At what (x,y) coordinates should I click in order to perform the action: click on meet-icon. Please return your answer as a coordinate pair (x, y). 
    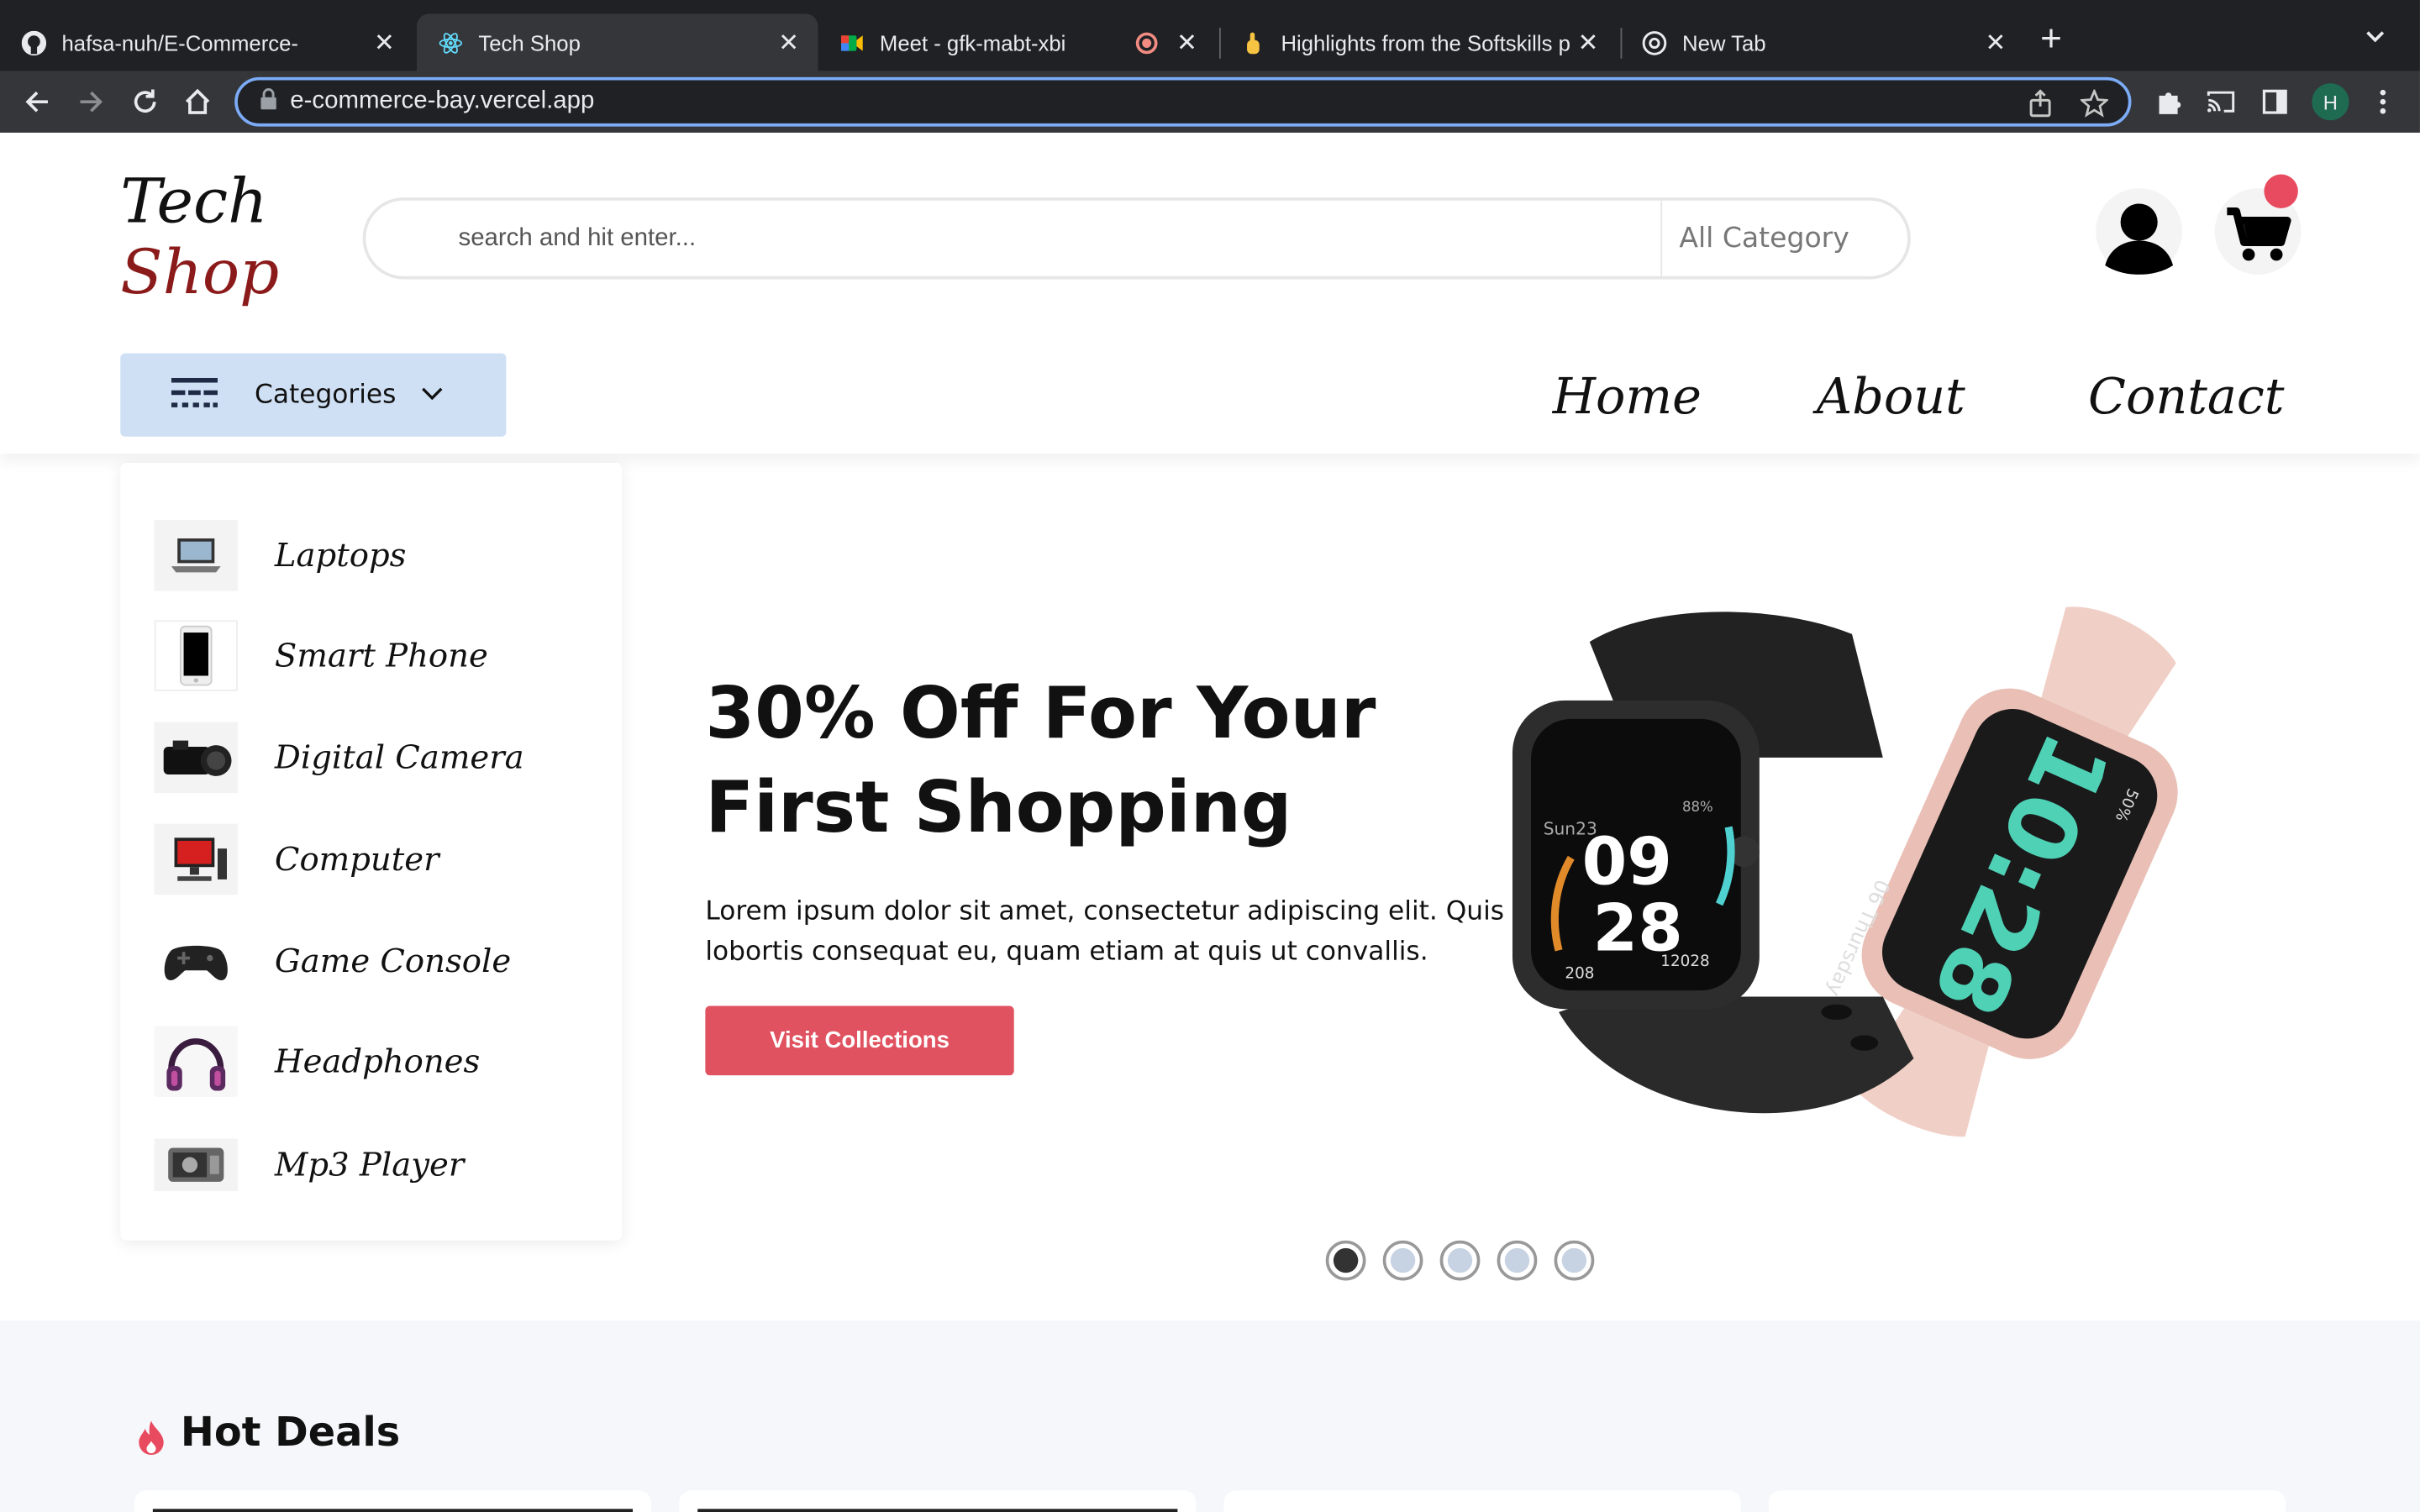
    Looking at the image, I should click on (852, 42).